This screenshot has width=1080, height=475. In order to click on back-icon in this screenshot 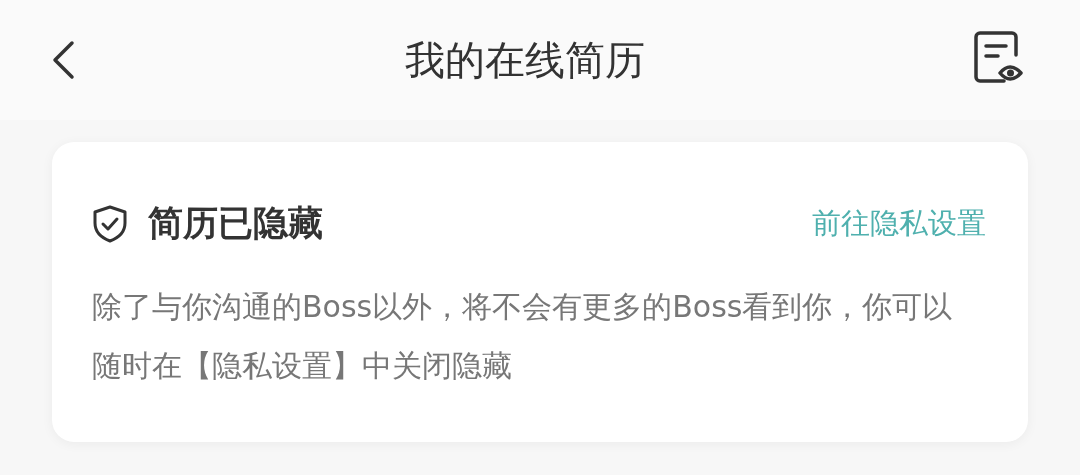, I will do `click(63, 60)`.